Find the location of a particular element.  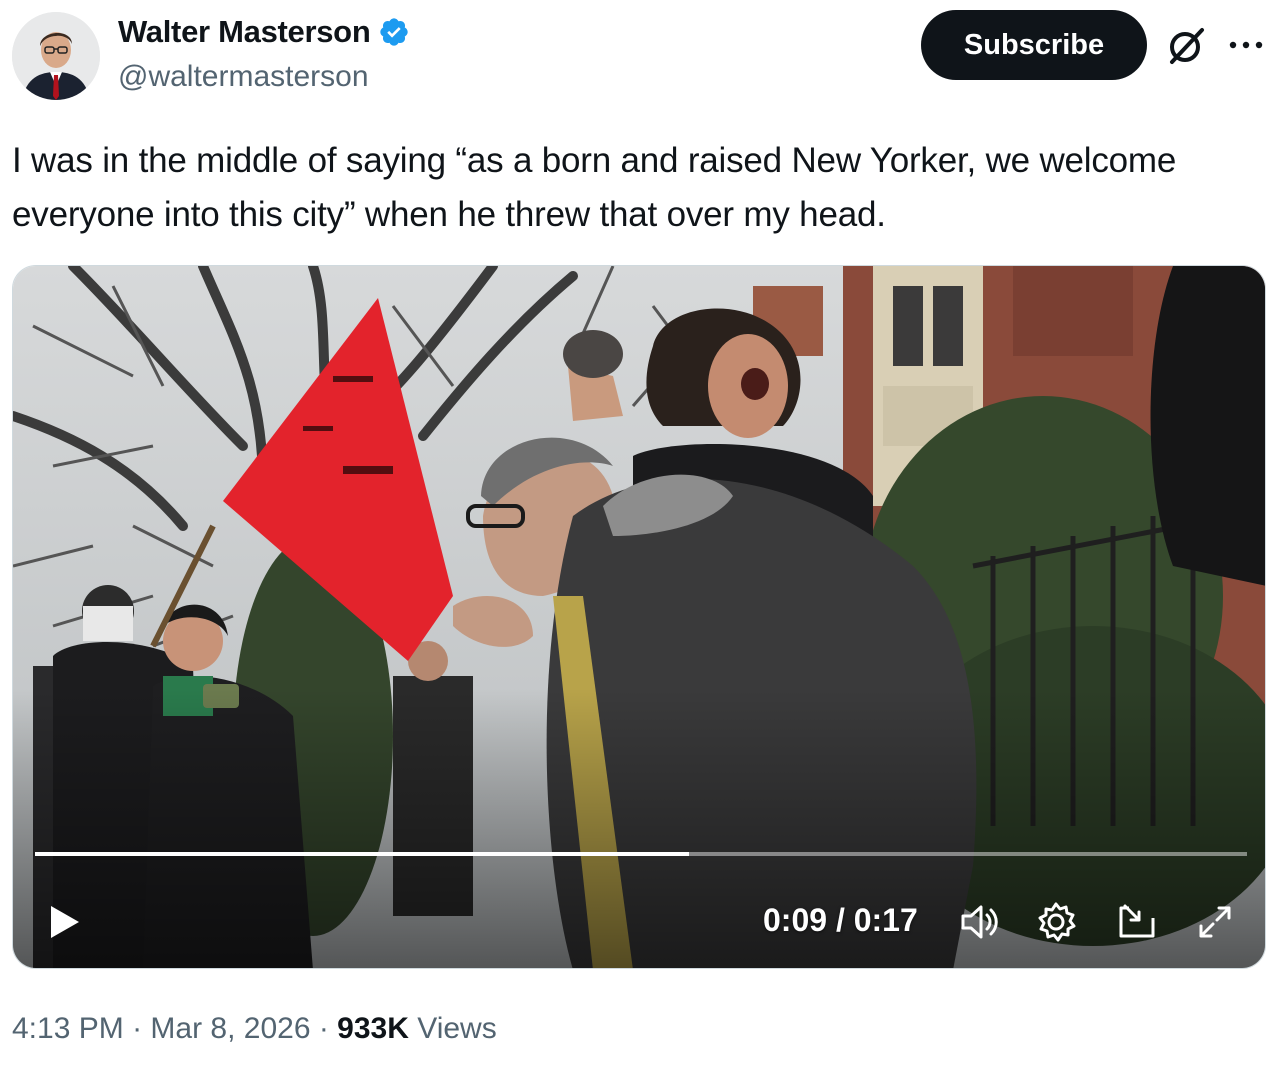

views-label: Views is located at coordinates (452, 1028).